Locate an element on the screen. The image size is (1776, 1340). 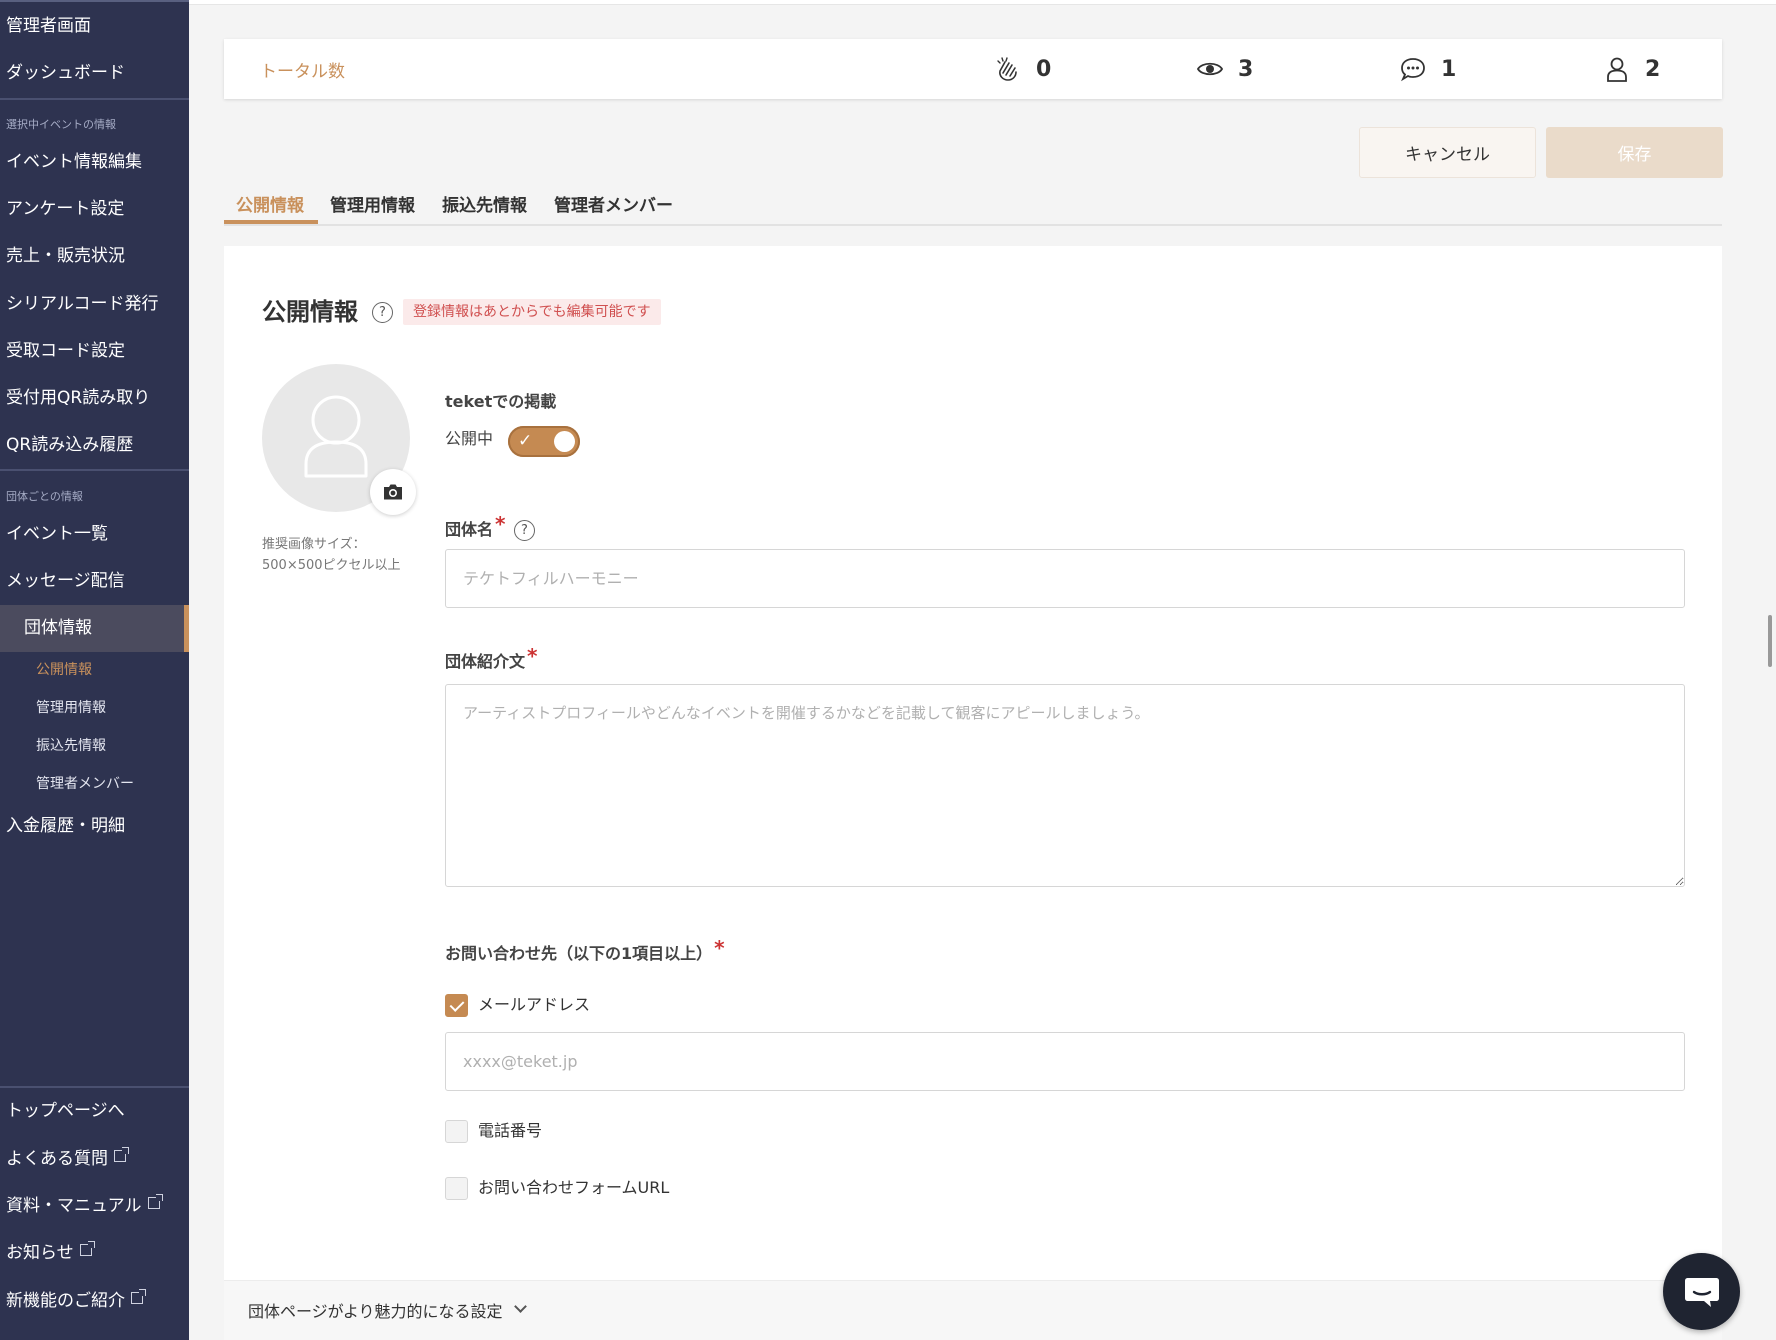
stat-clap: 0 is located at coordinates (1022, 69).